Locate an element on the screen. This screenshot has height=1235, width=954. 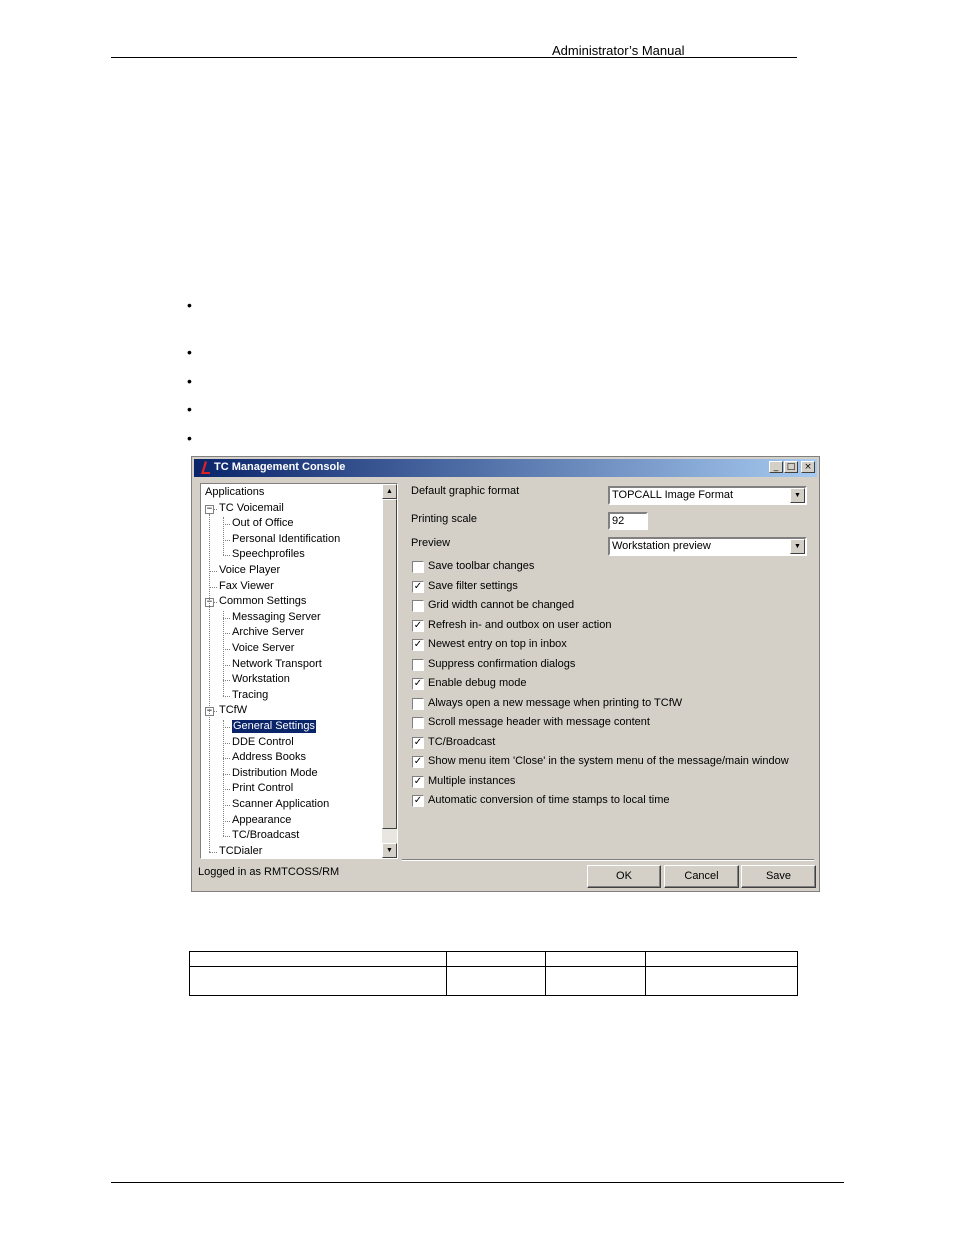
checkbox-label: Save toolbar changes is located at coordinates (481, 566).